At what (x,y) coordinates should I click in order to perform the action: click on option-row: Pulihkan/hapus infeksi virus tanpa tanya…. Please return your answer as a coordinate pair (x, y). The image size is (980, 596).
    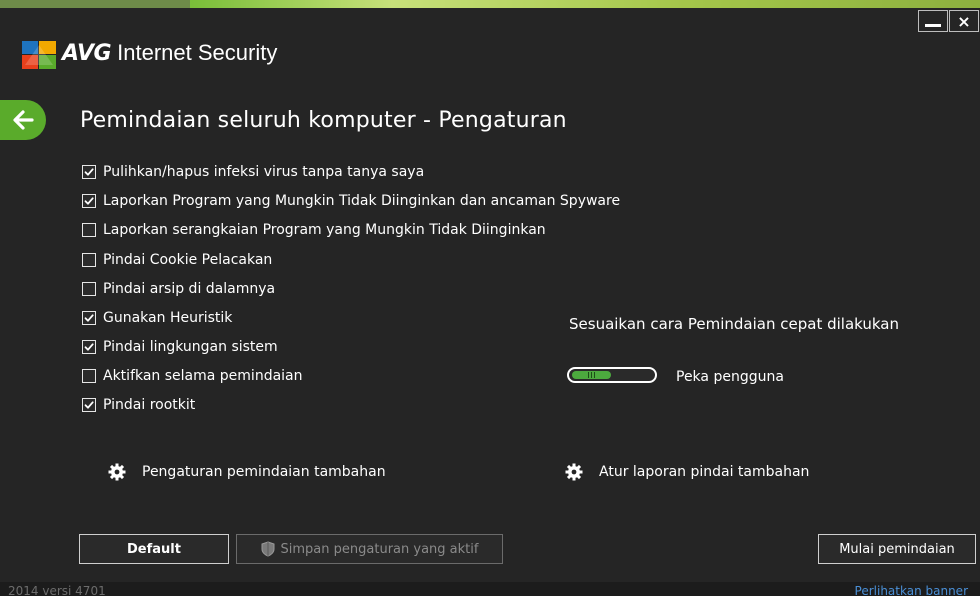
    Looking at the image, I should click on (253, 172).